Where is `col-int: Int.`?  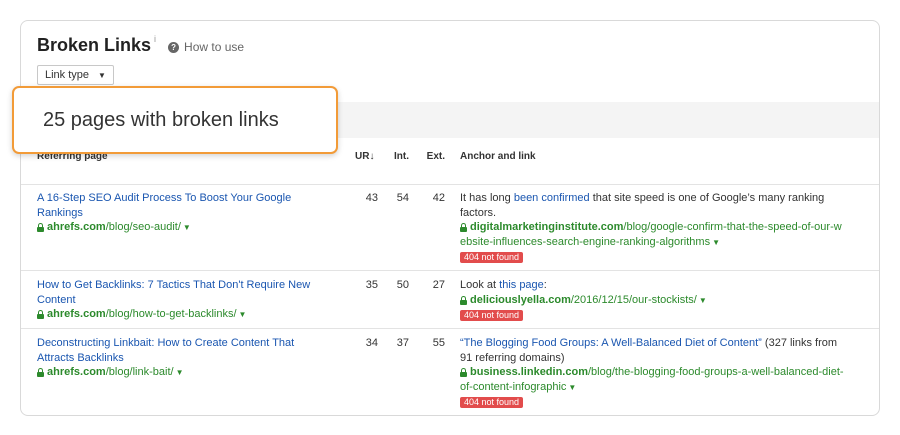 col-int: Int. is located at coordinates (394, 156).